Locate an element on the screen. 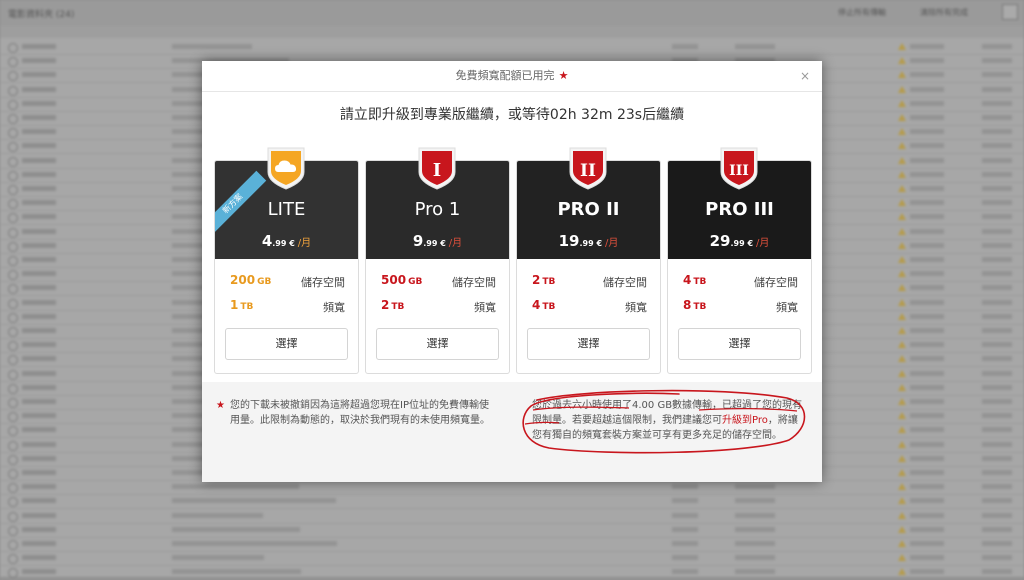 The image size is (1024, 580). storage-spec: 2 TB 儲存空間 is located at coordinates (589, 281).